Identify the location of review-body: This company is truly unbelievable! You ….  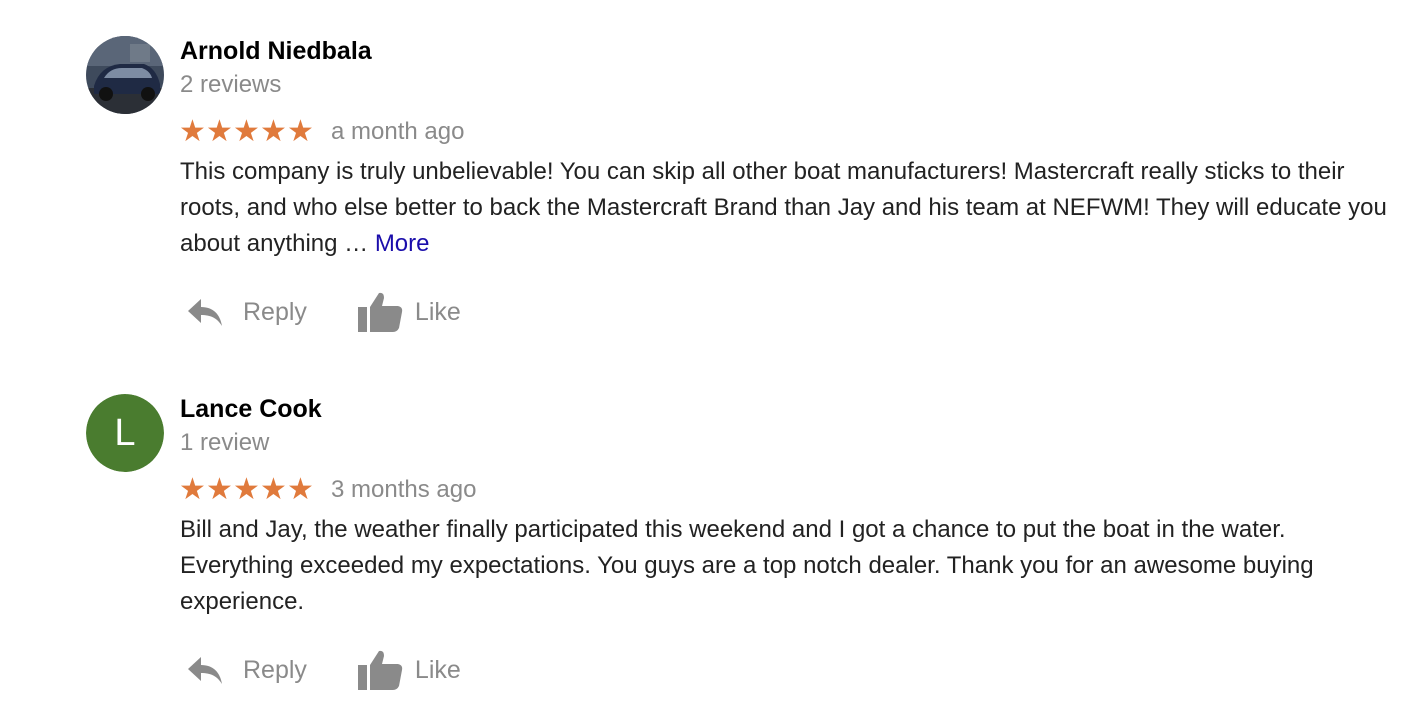
(783, 207).